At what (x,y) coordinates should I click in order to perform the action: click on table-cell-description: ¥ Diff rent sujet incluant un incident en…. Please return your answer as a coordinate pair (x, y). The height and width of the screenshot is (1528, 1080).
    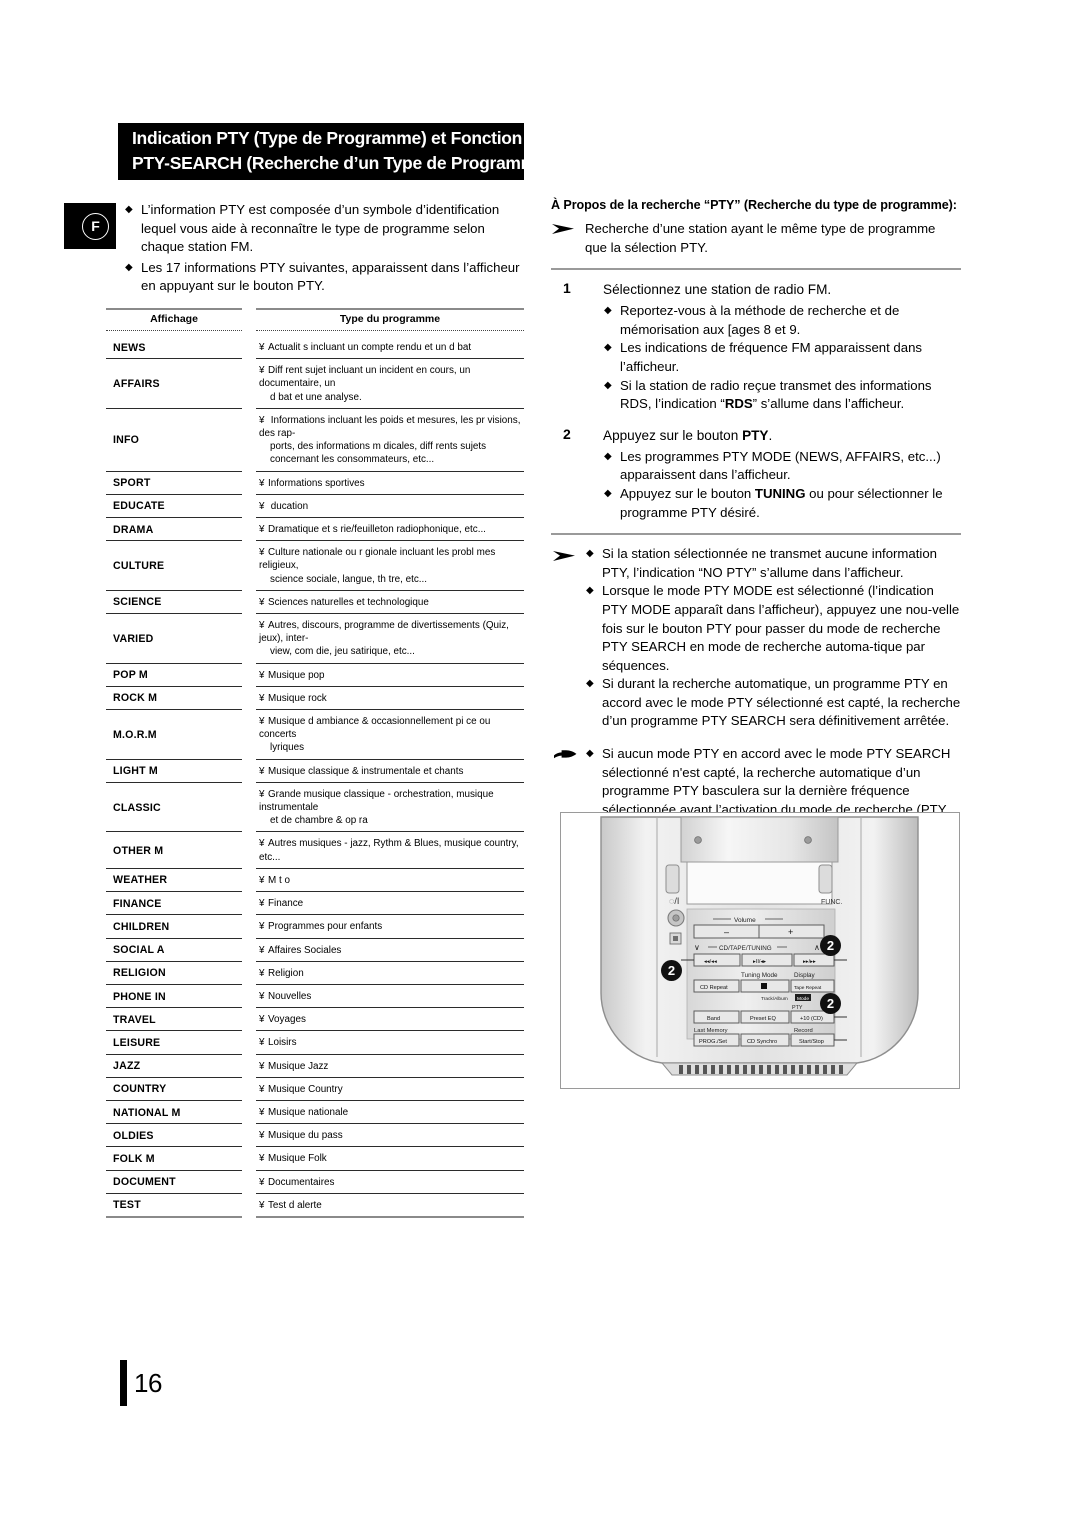
    Looking at the image, I should click on (390, 384).